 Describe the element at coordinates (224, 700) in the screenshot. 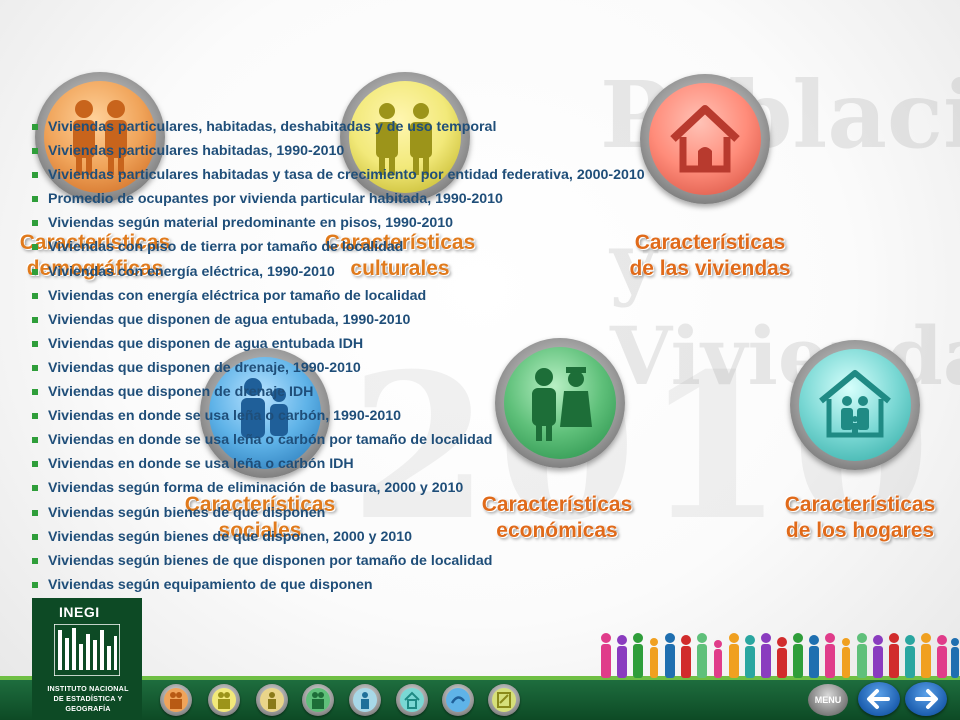

I see `culturales-mini-icon` at that location.